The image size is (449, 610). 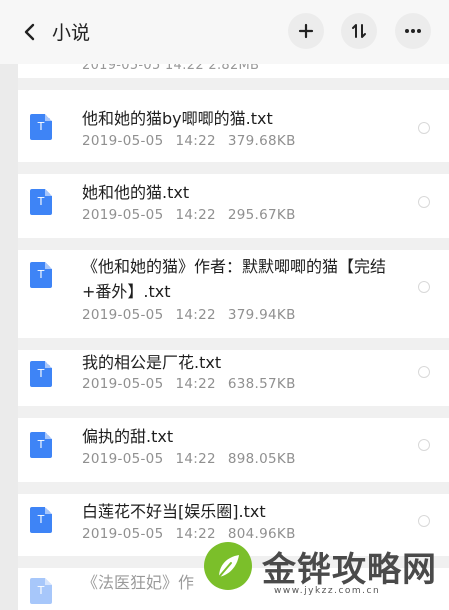 I want to click on more-button, so click(x=413, y=31).